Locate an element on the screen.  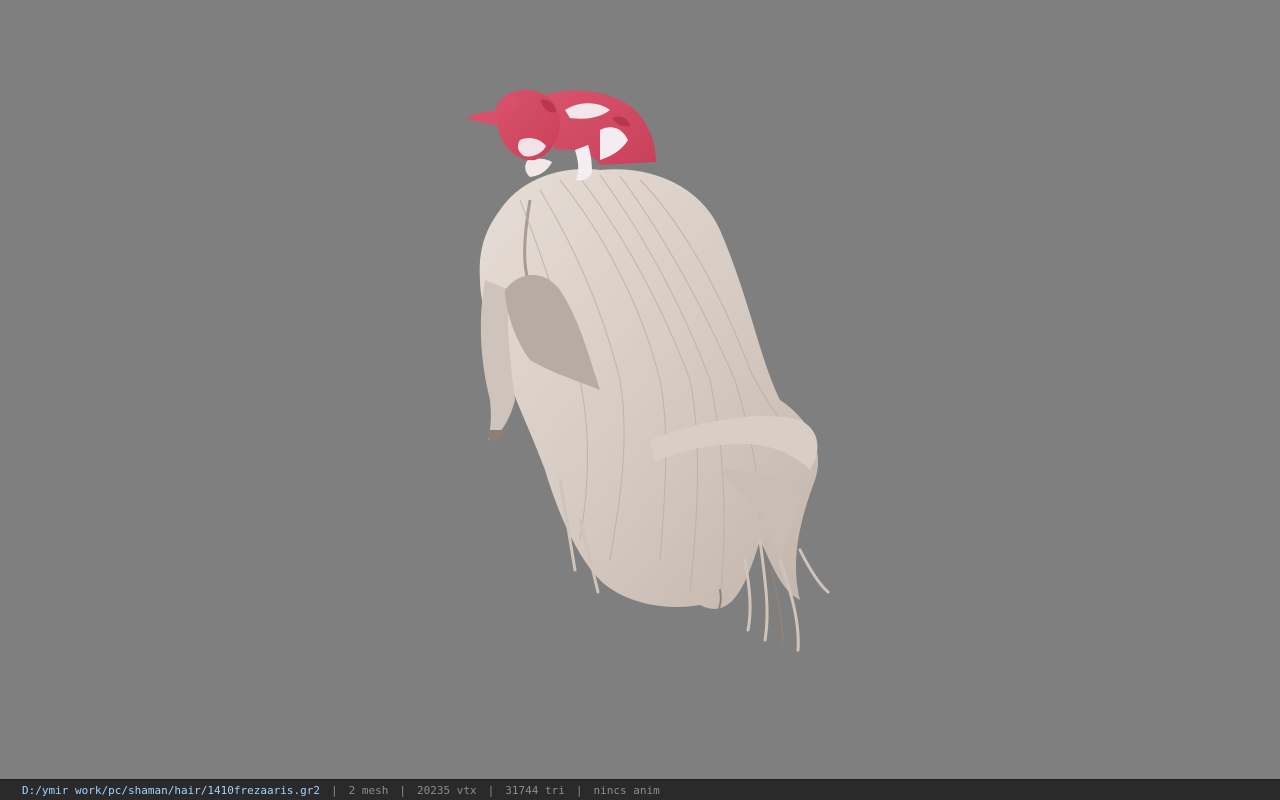
triangle-count-label: 31744 tri is located at coordinates (535, 790).